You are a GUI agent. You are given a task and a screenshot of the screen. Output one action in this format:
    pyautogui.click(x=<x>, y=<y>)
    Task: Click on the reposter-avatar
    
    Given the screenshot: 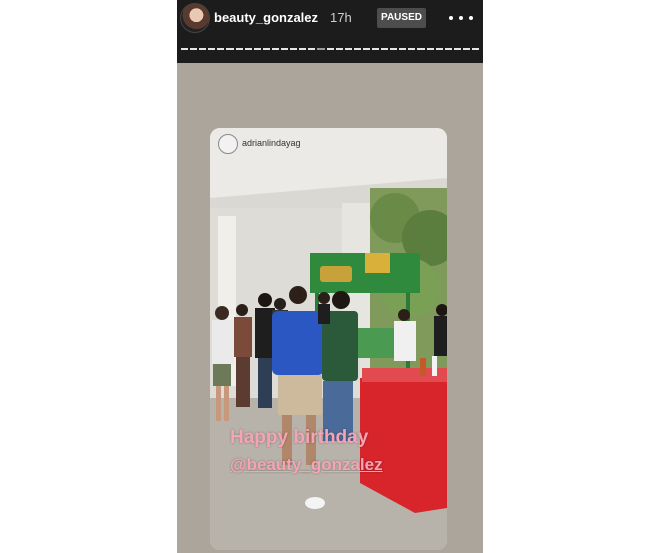 What is the action you would take?
    pyautogui.click(x=228, y=144)
    